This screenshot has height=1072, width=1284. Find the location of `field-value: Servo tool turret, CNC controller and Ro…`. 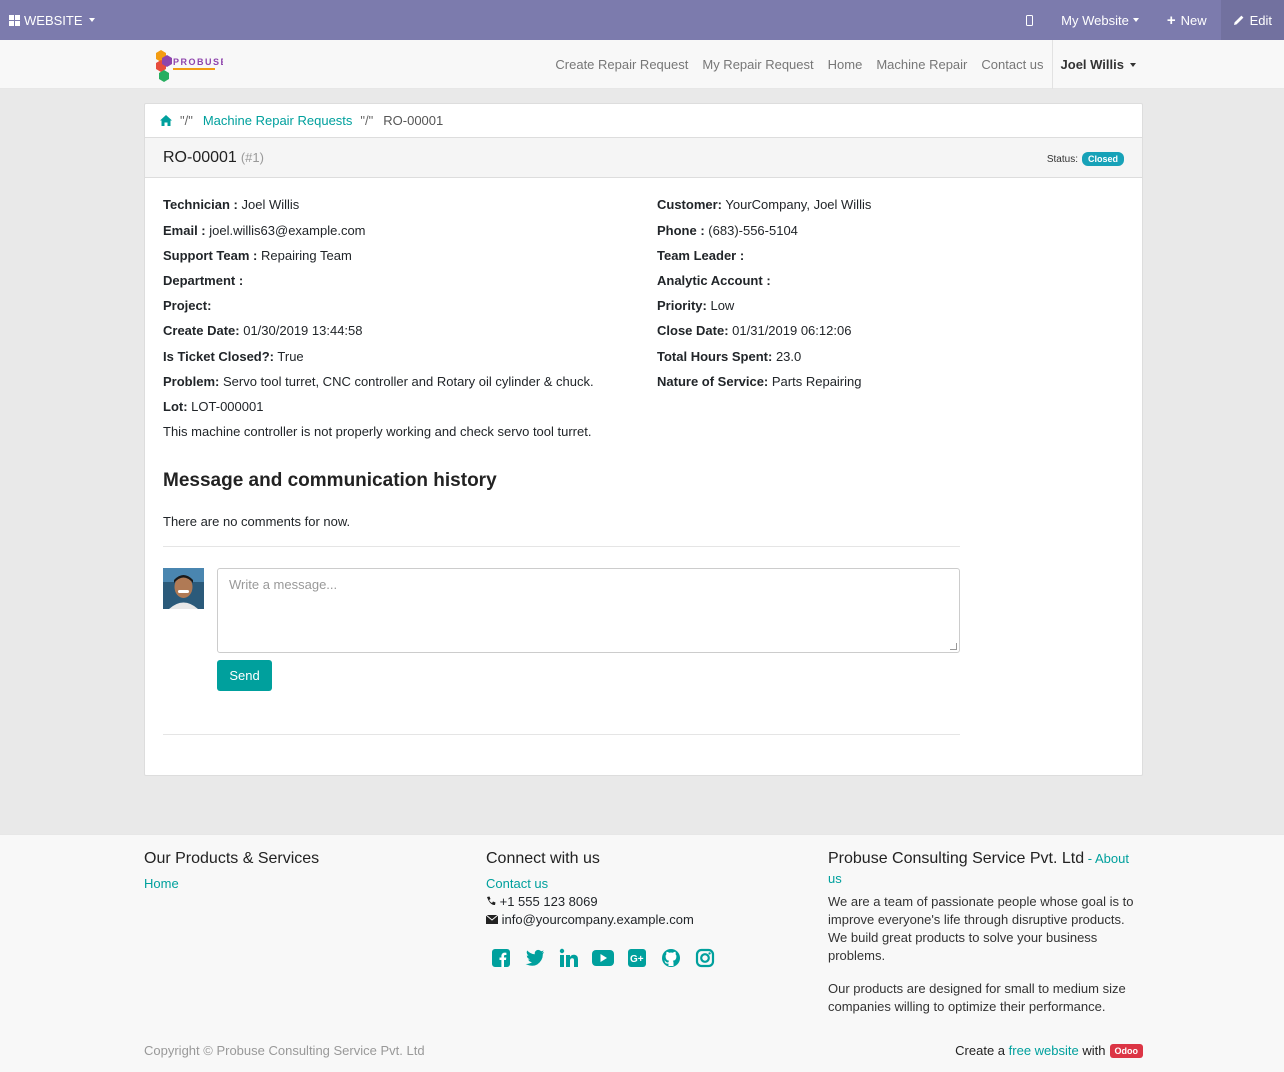

field-value: Servo tool turret, CNC controller and Ro… is located at coordinates (408, 381).